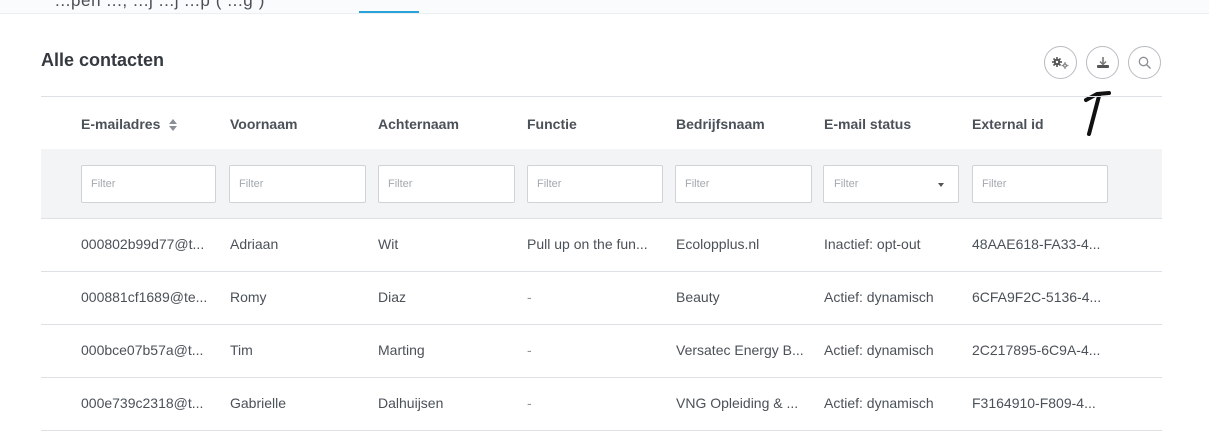 This screenshot has width=1209, height=437. Describe the element at coordinates (148, 184) in the screenshot. I see `filter-input-email` at that location.